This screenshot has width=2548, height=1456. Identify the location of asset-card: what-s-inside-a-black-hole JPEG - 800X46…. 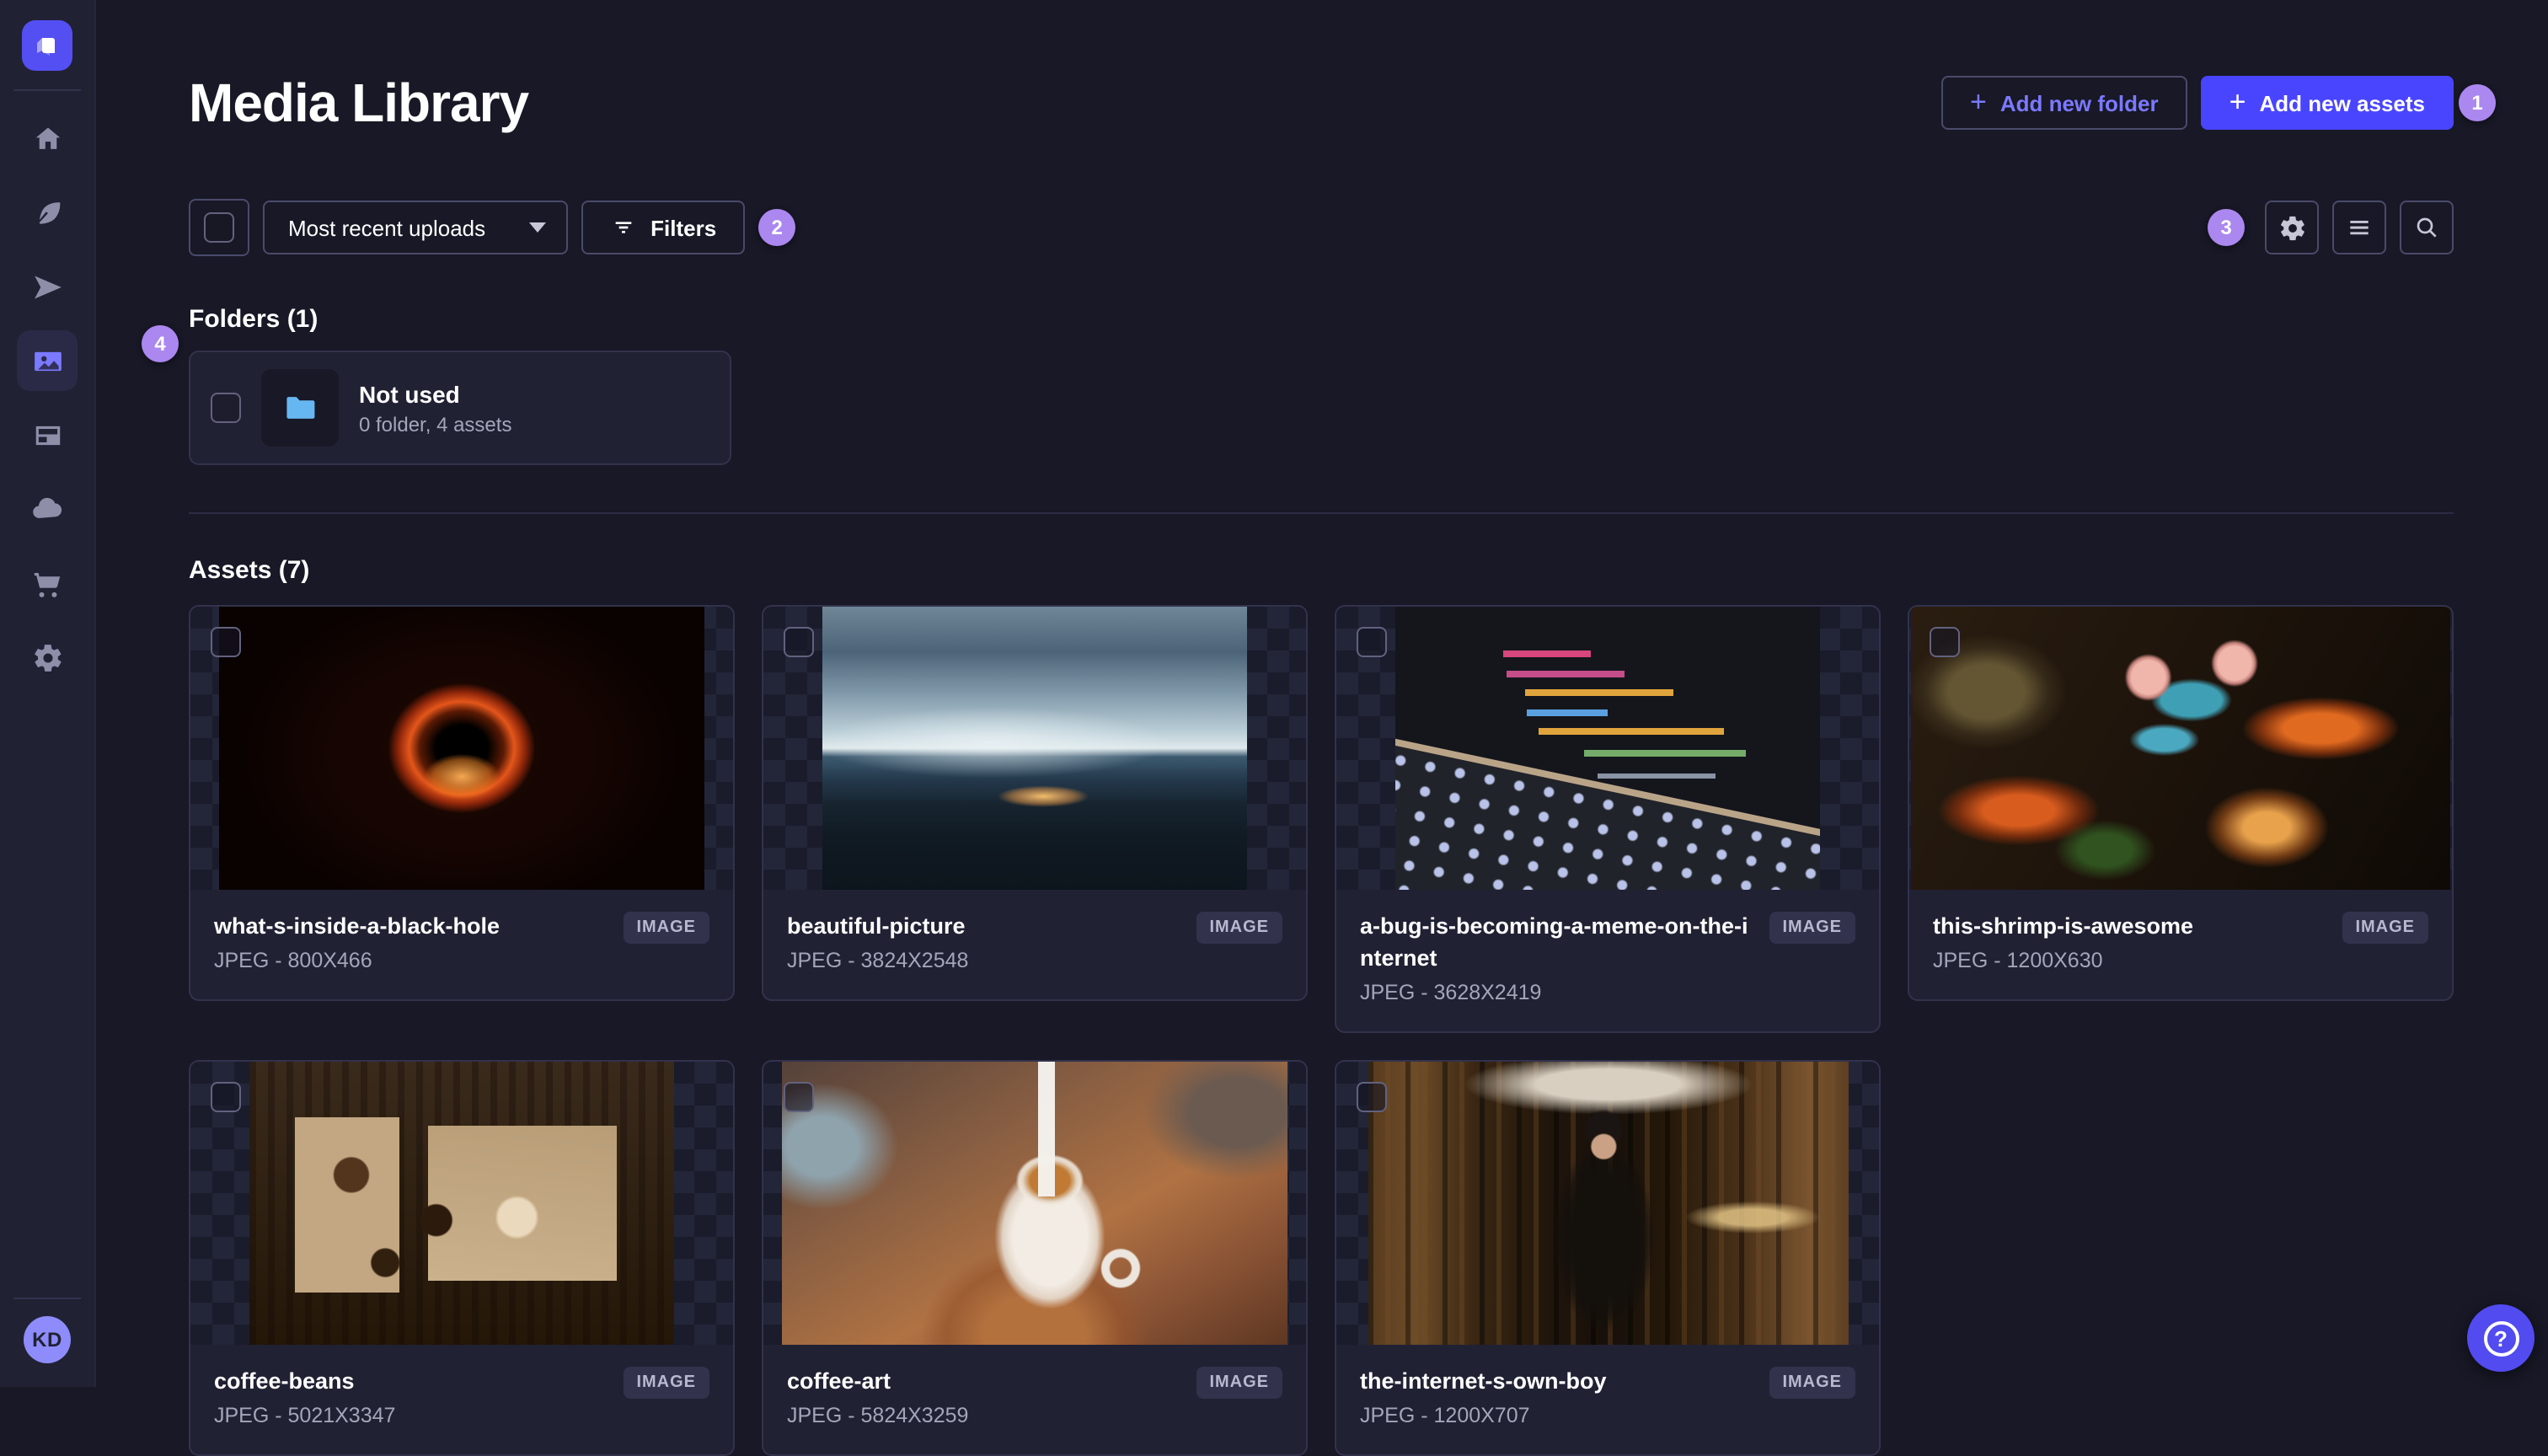
(462, 803).